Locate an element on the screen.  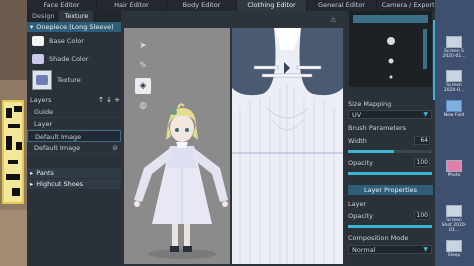
base-color-swatch is located at coordinates (38, 41).